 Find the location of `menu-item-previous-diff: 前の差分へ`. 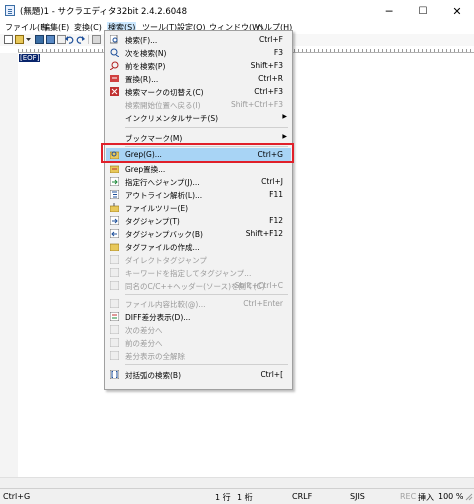

menu-item-previous-diff: 前の差分へ is located at coordinates (198, 342).